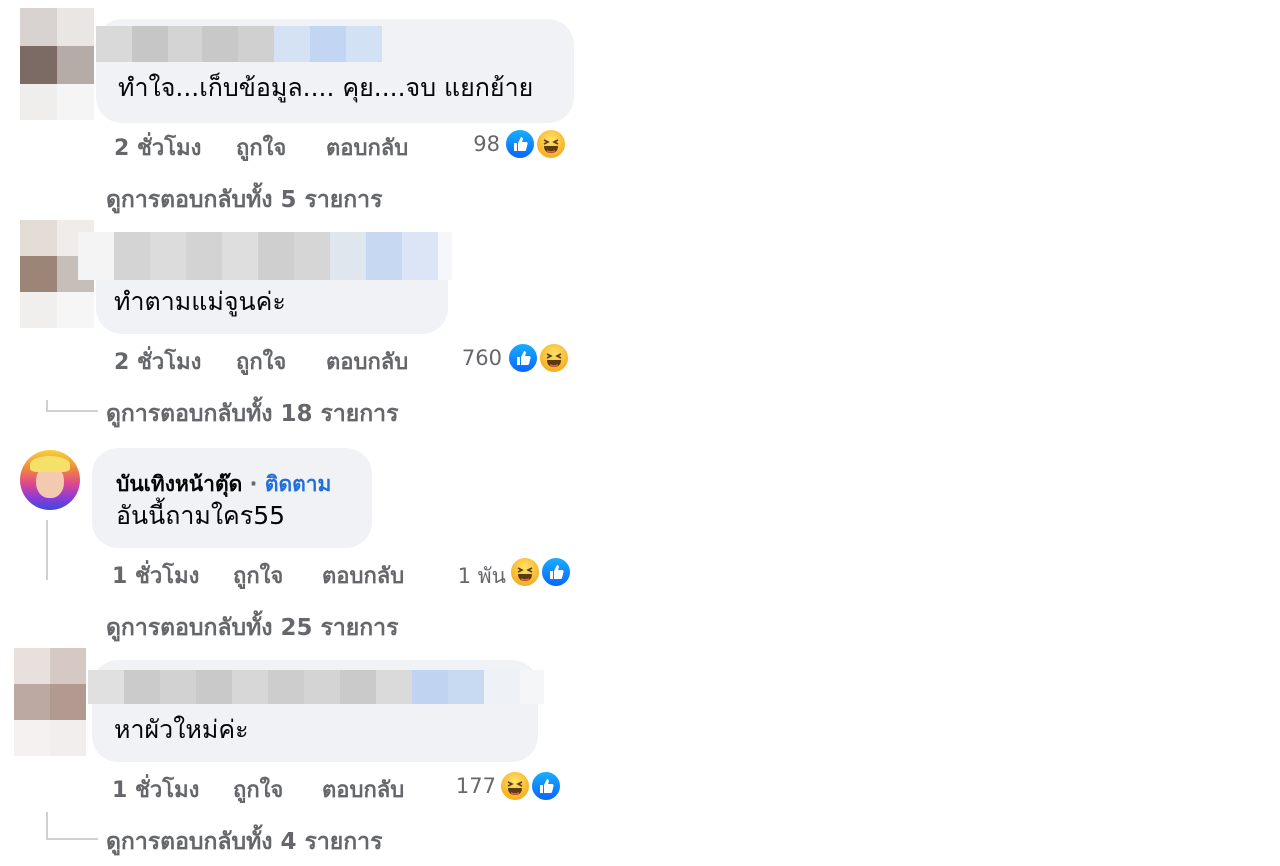  I want to click on comment-text: หาผัวใหม่ค่ะ, so click(181, 729).